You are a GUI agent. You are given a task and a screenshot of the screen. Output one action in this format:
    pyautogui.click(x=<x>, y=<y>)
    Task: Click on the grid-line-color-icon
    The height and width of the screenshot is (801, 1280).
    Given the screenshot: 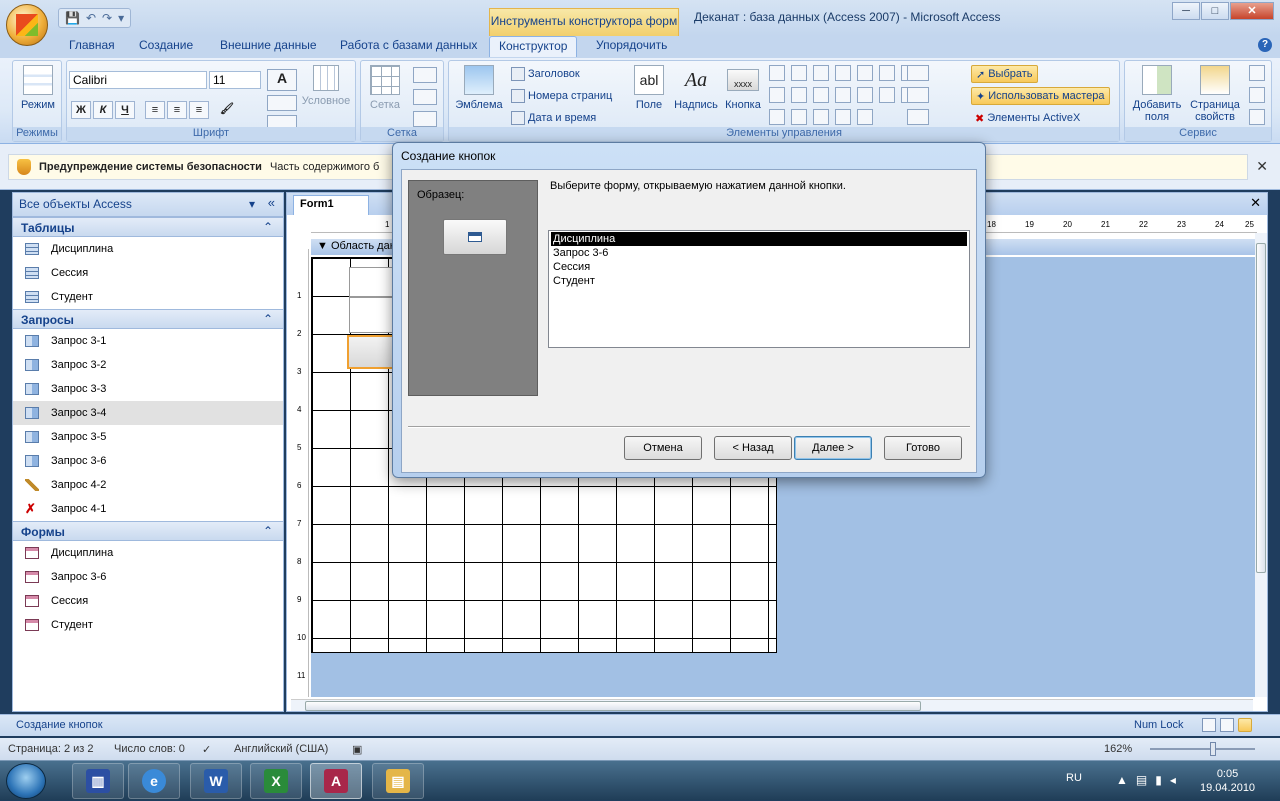 What is the action you would take?
    pyautogui.click(x=425, y=119)
    